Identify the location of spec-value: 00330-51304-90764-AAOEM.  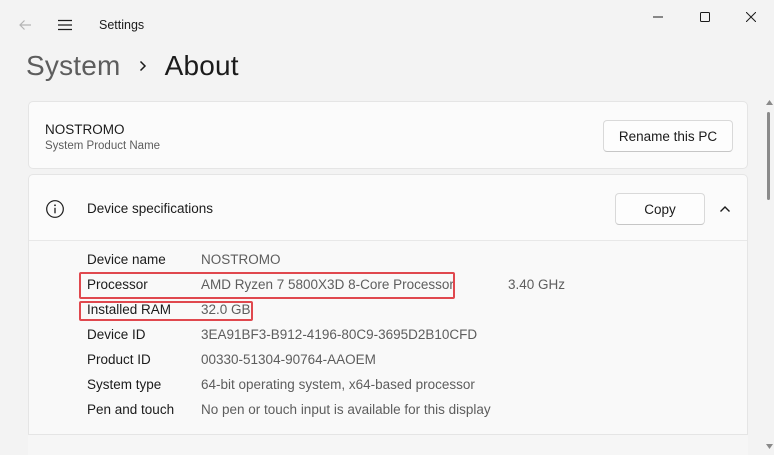
(288, 359).